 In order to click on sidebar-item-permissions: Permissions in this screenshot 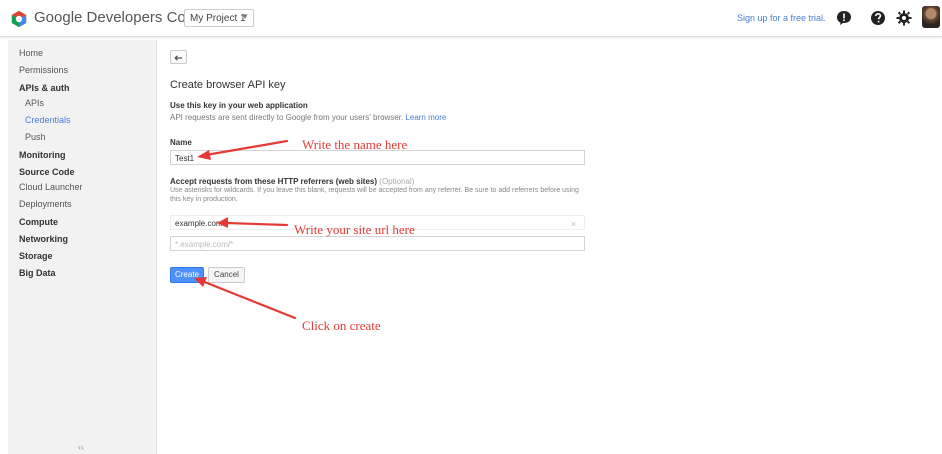, I will do `click(43, 70)`.